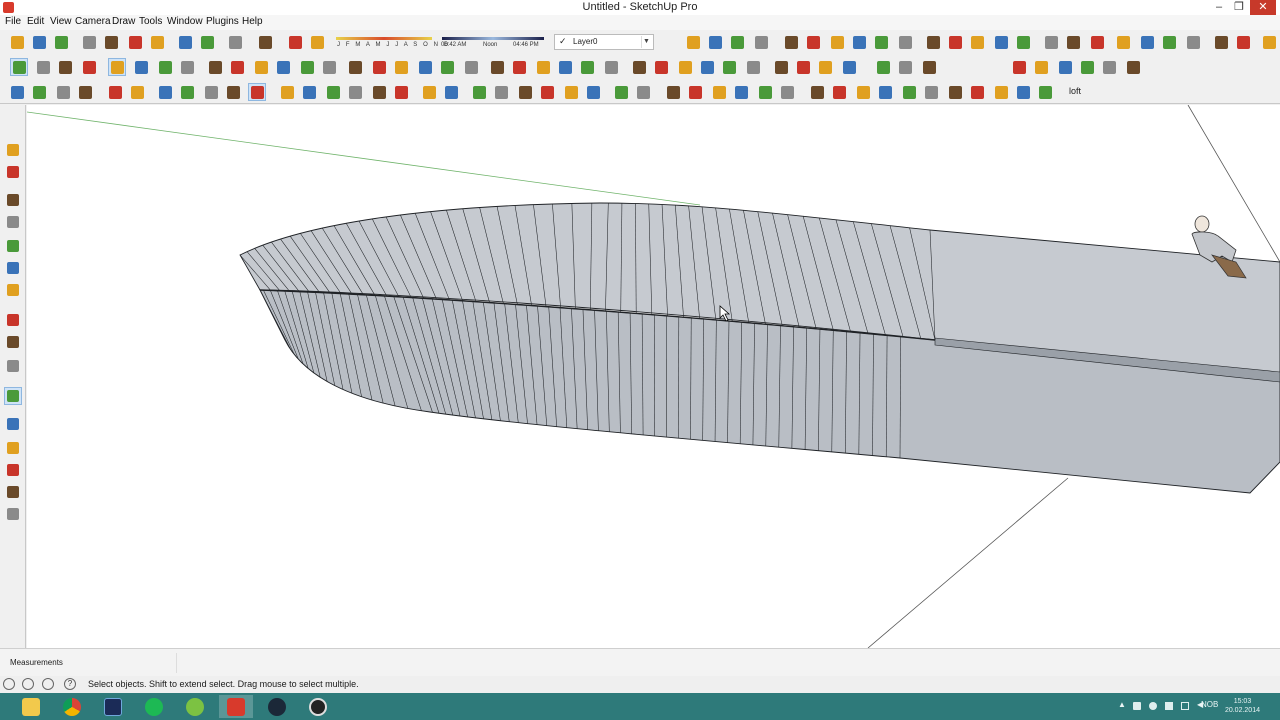 The image size is (1280, 720). What do you see at coordinates (13, 21) in the screenshot?
I see `menu-file: File` at bounding box center [13, 21].